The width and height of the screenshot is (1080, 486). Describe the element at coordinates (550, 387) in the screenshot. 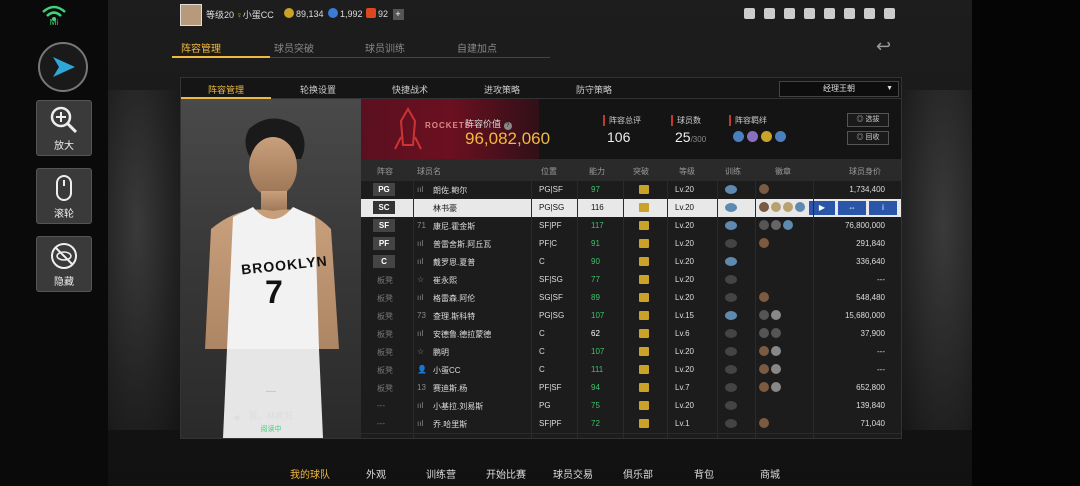

I see `player-position: PF|SF` at that location.